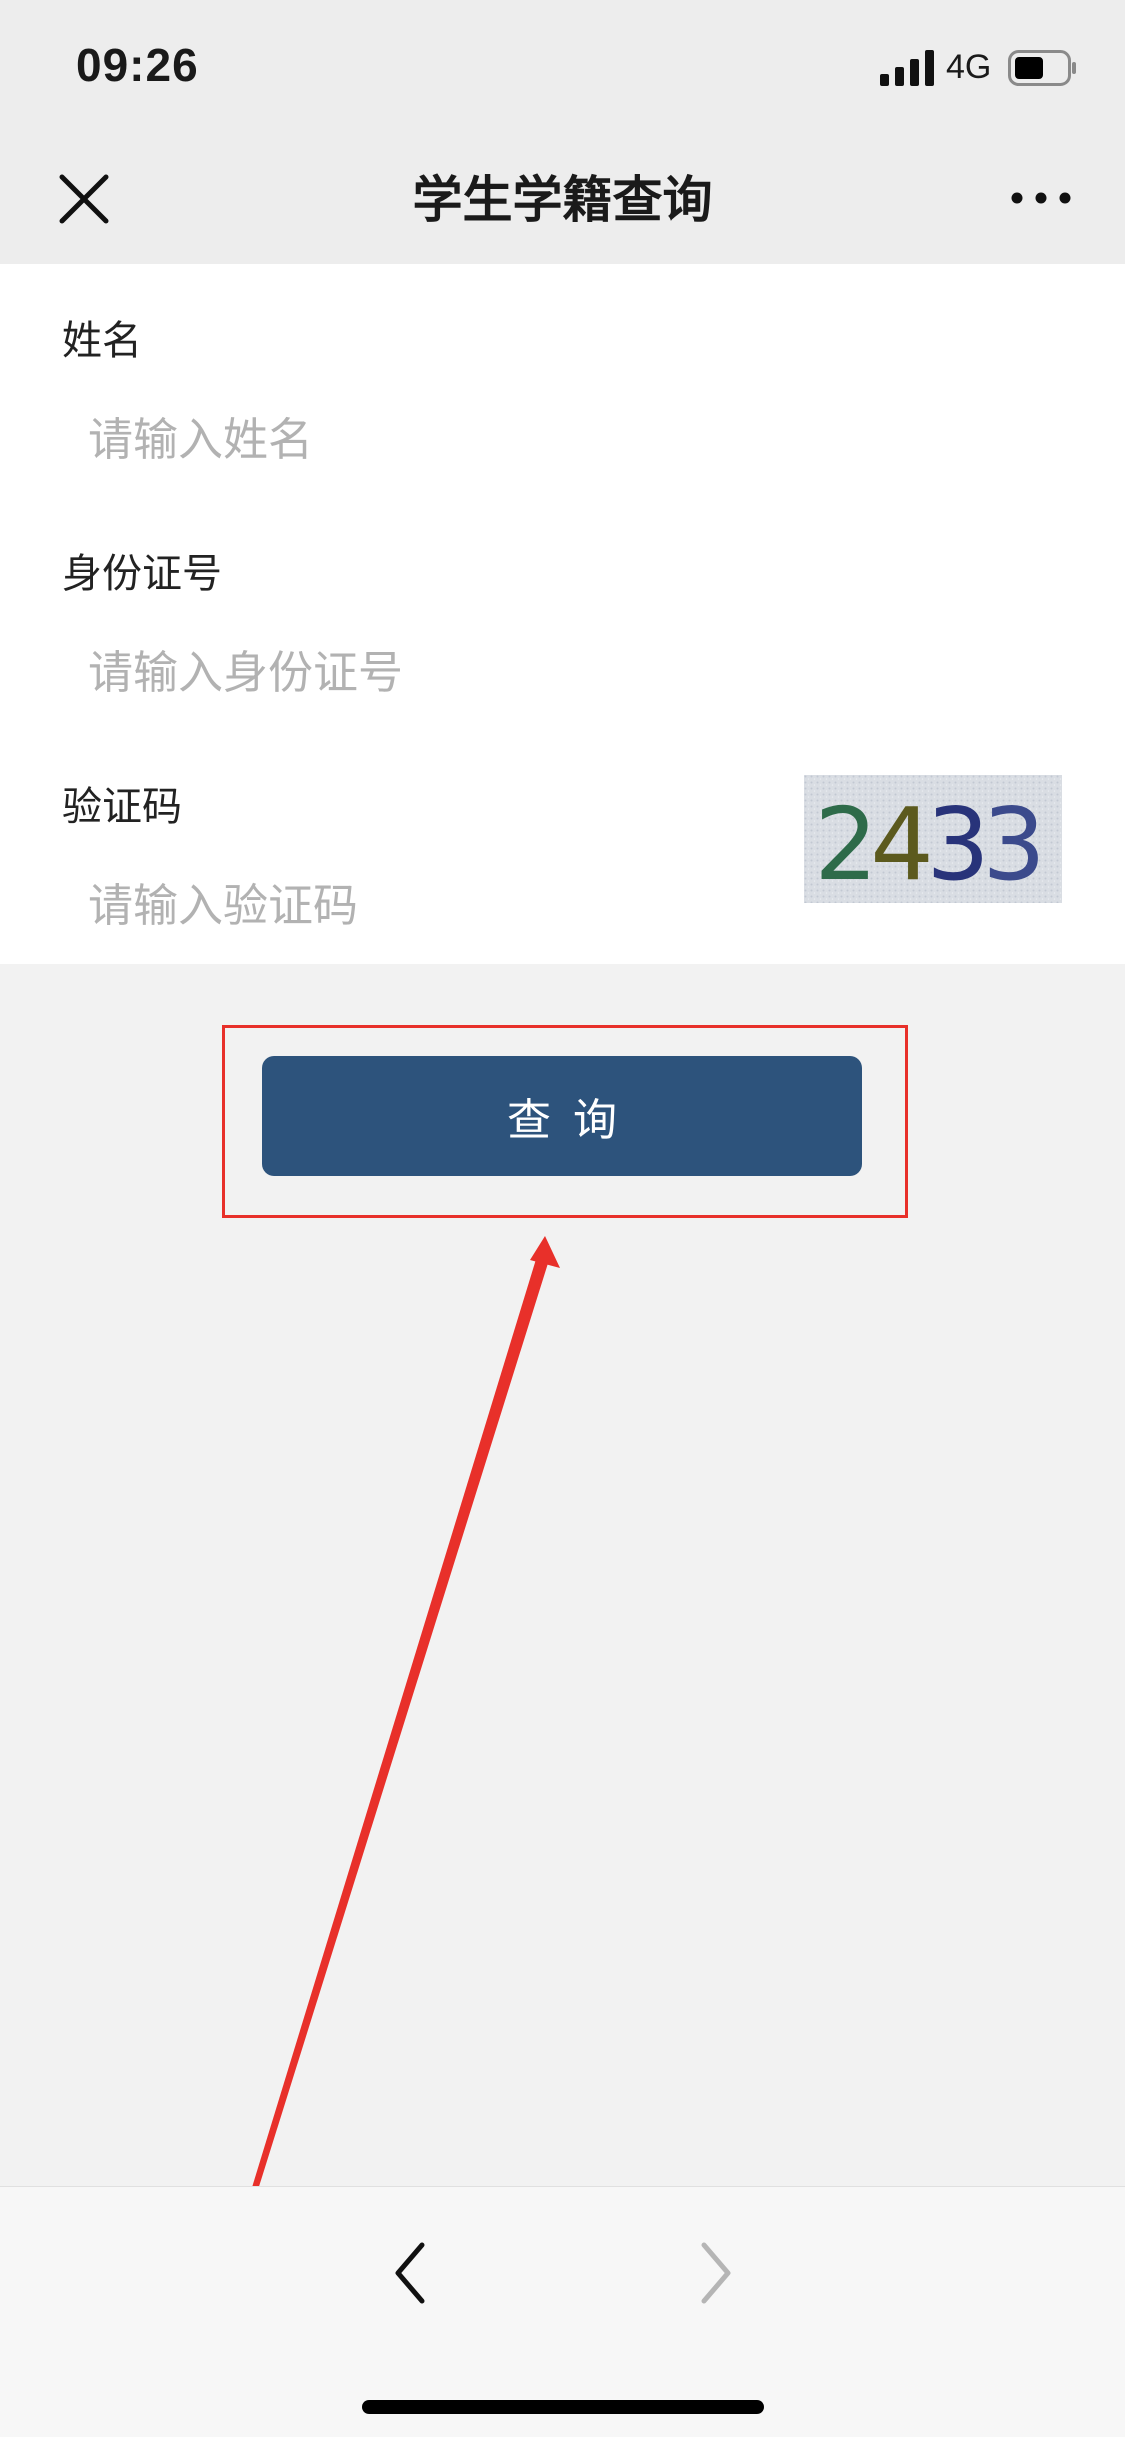 Image resolution: width=1125 pixels, height=2437 pixels. What do you see at coordinates (846, 844) in the screenshot?
I see `captcha-digit: 2` at bounding box center [846, 844].